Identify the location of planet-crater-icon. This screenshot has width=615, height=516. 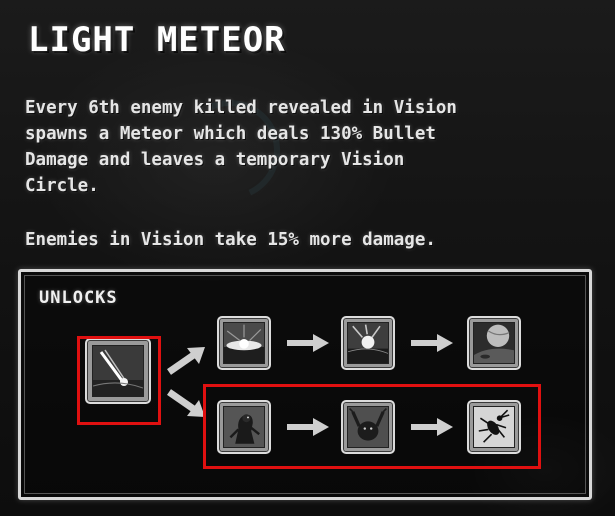
(494, 343).